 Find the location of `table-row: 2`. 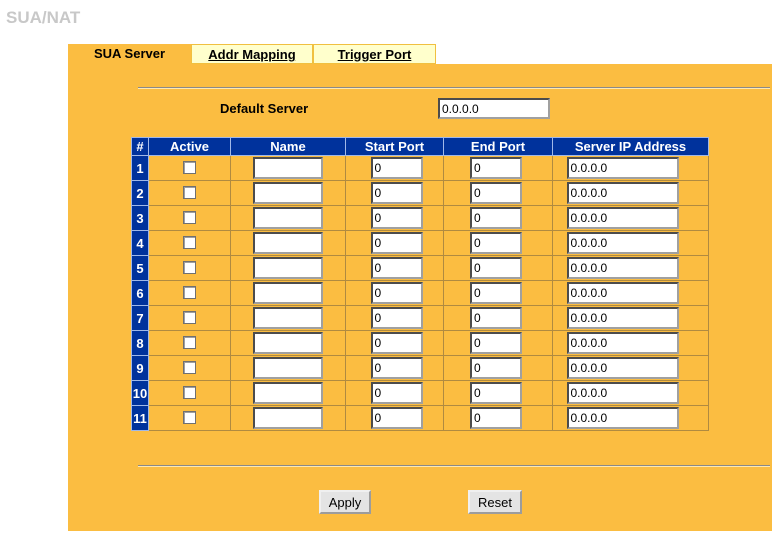

table-row: 2 is located at coordinates (420, 193).